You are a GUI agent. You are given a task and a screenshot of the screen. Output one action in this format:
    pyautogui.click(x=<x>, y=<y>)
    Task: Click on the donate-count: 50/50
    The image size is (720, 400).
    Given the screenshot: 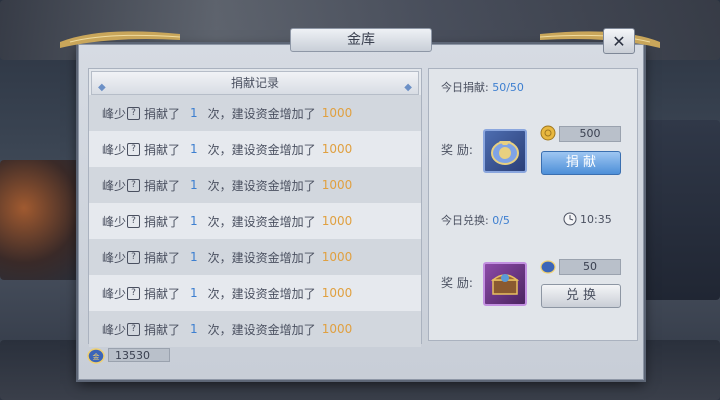 What is the action you would take?
    pyautogui.click(x=508, y=87)
    